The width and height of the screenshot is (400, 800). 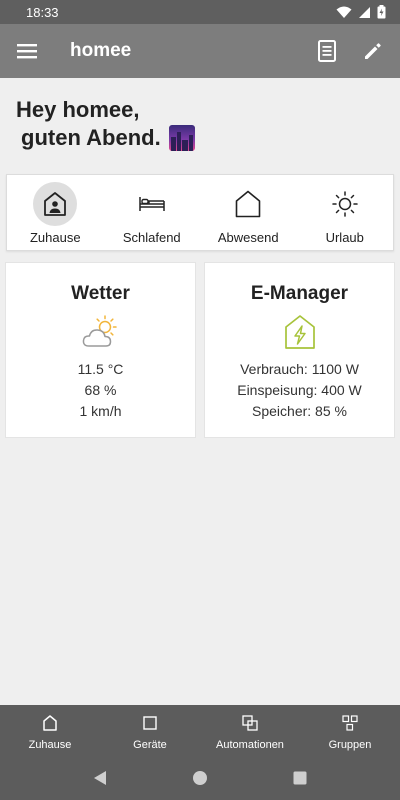 What do you see at coordinates (200, 51) in the screenshot?
I see `app-bar: homee` at bounding box center [200, 51].